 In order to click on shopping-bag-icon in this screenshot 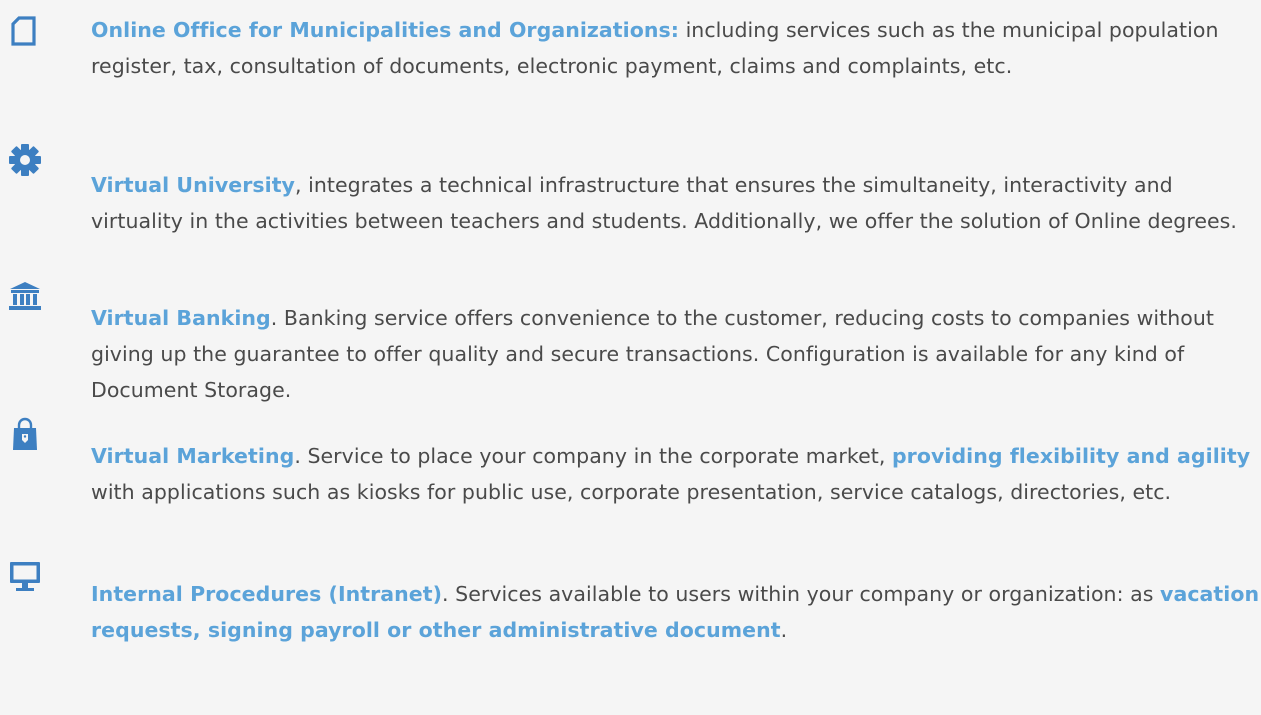, I will do `click(25, 434)`.